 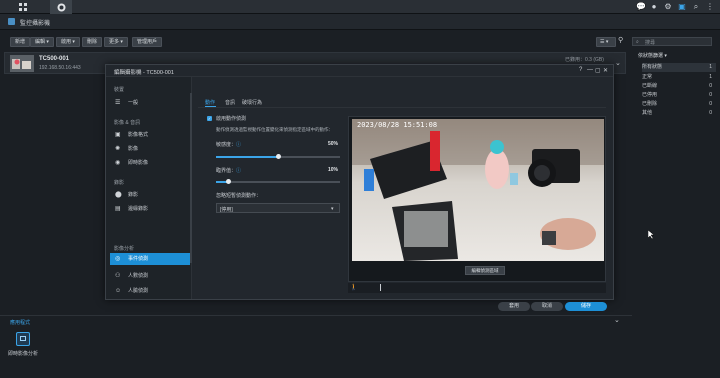 I want to click on nav-item-label: 錄影, so click(x=133, y=195).